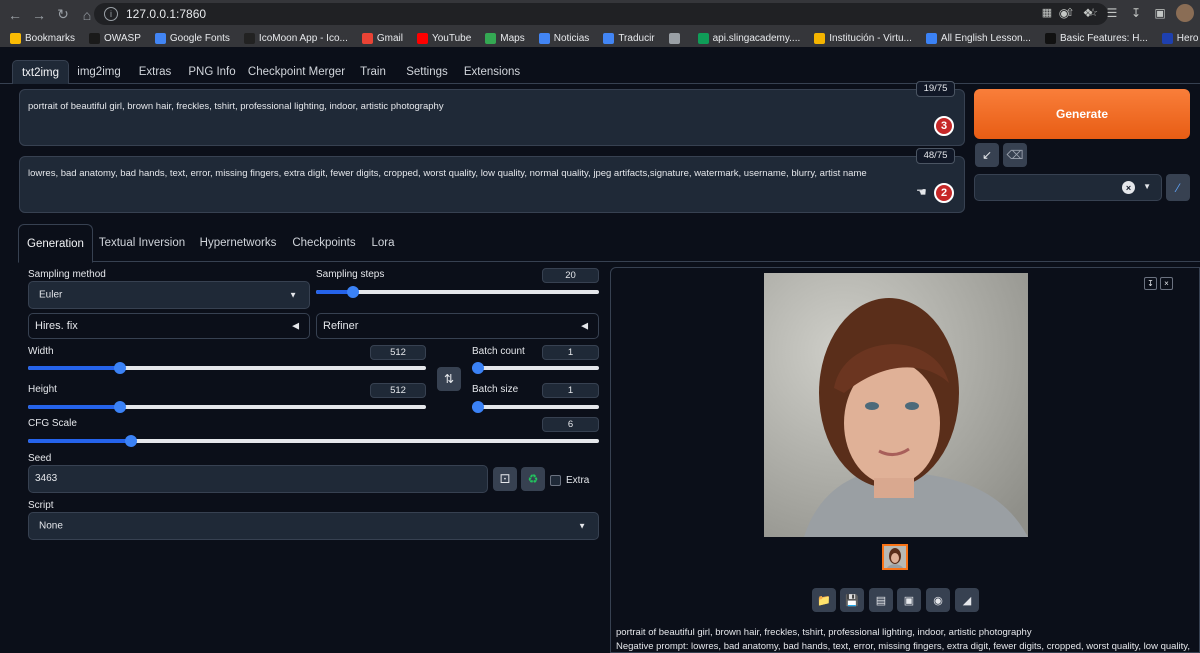 This screenshot has height=653, width=1200. What do you see at coordinates (512, 38) in the screenshot?
I see `bookmark-label: Maps` at bounding box center [512, 38].